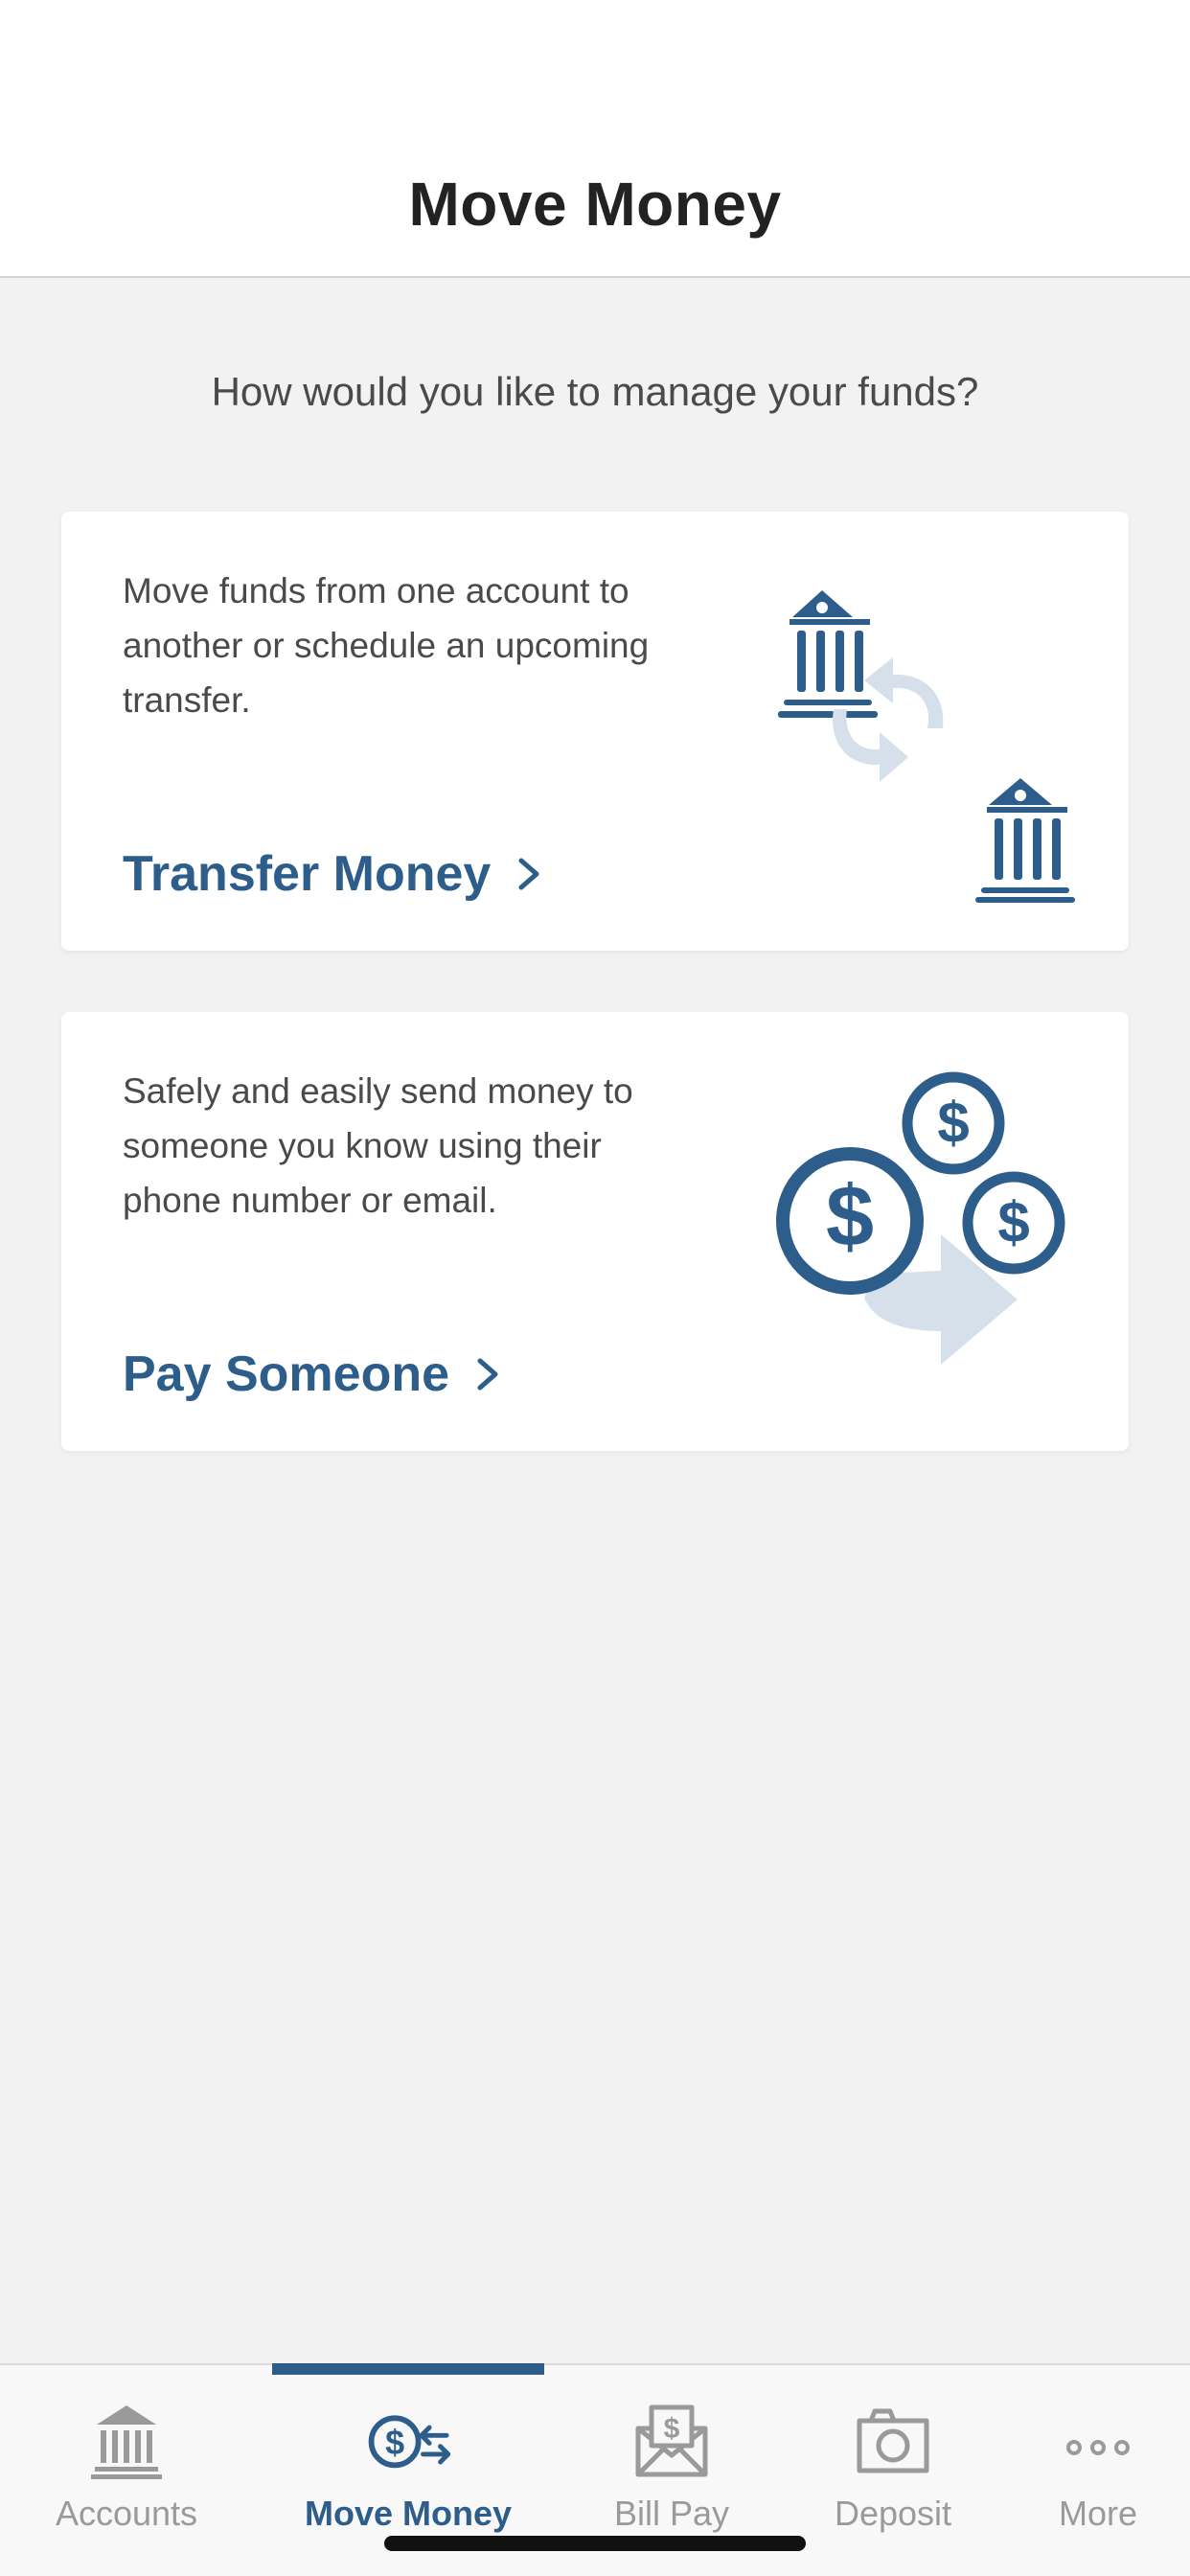 Image resolution: width=1190 pixels, height=2576 pixels. What do you see at coordinates (898, 730) in the screenshot?
I see `bank-transfer-icon` at bounding box center [898, 730].